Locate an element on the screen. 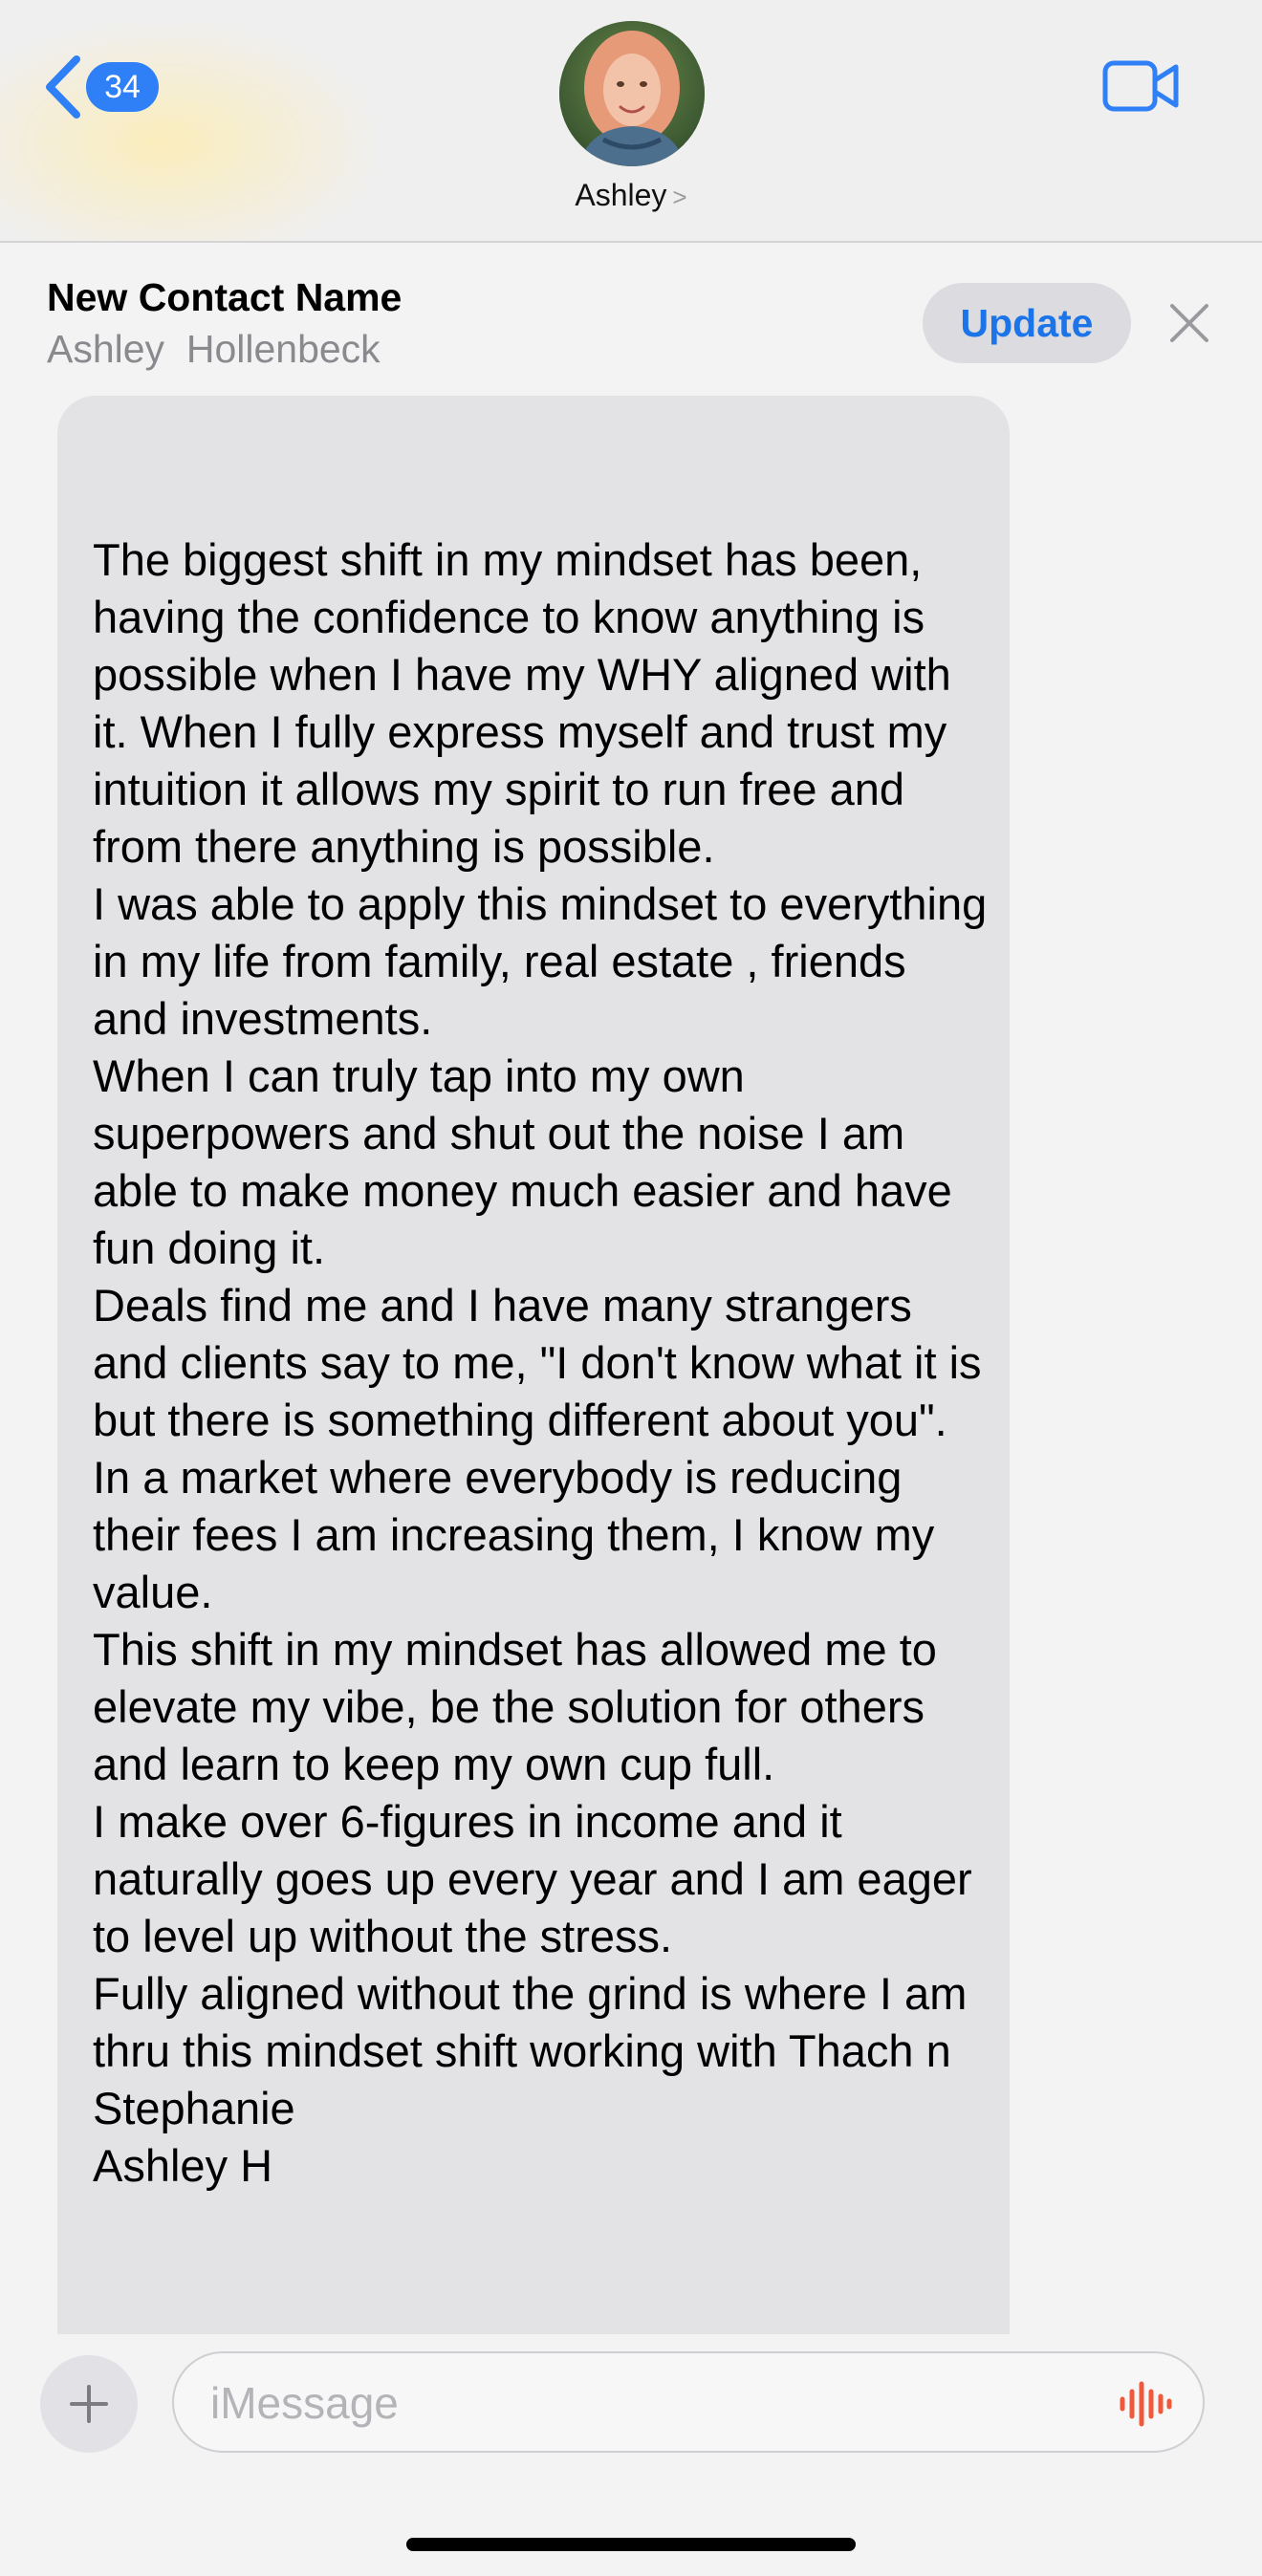 The height and width of the screenshot is (2576, 1262). home-indicator is located at coordinates (631, 2544).